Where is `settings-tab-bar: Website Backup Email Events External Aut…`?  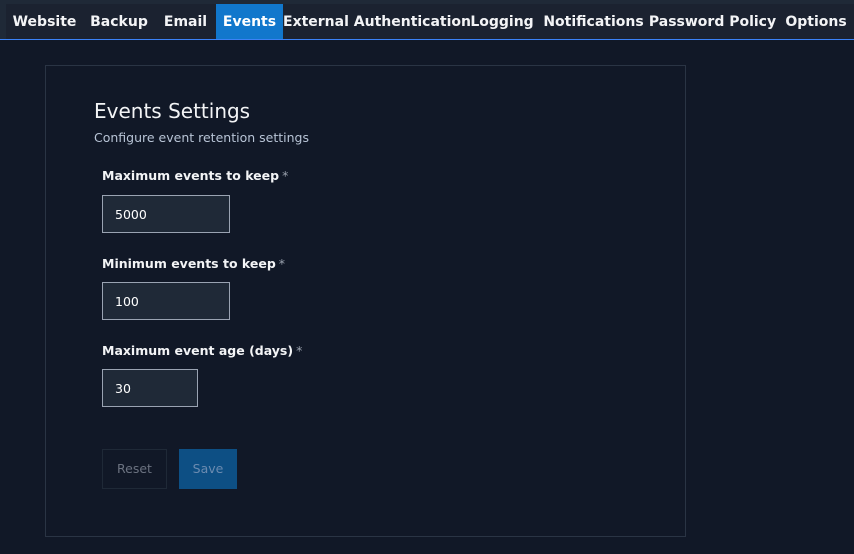
settings-tab-bar: Website Backup Email Events External Aut… is located at coordinates (427, 20).